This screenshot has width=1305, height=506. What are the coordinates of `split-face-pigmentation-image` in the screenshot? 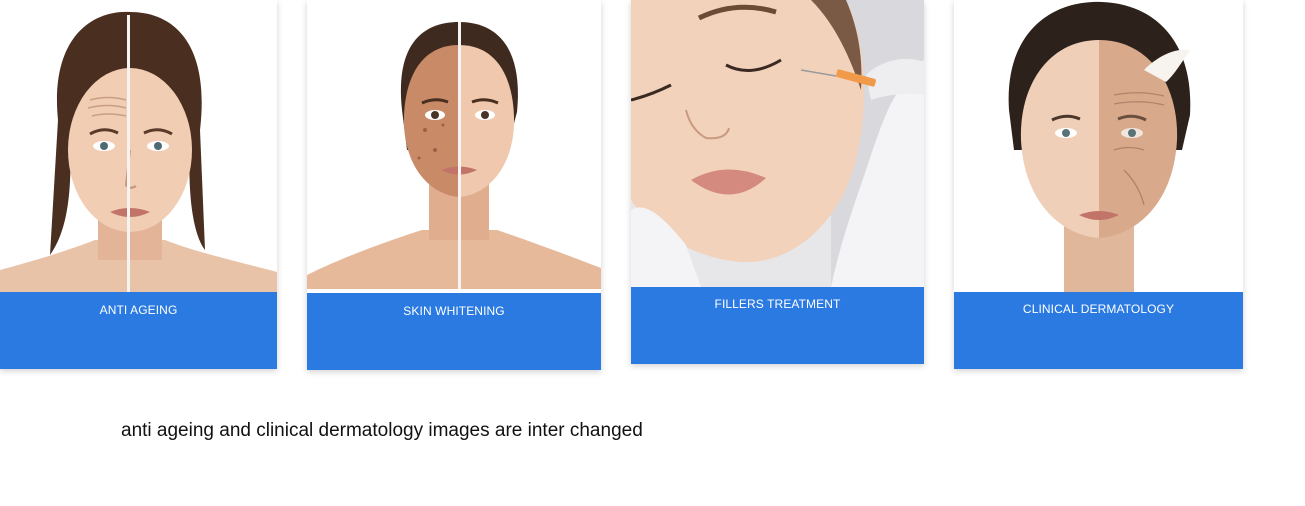 It's located at (454, 144).